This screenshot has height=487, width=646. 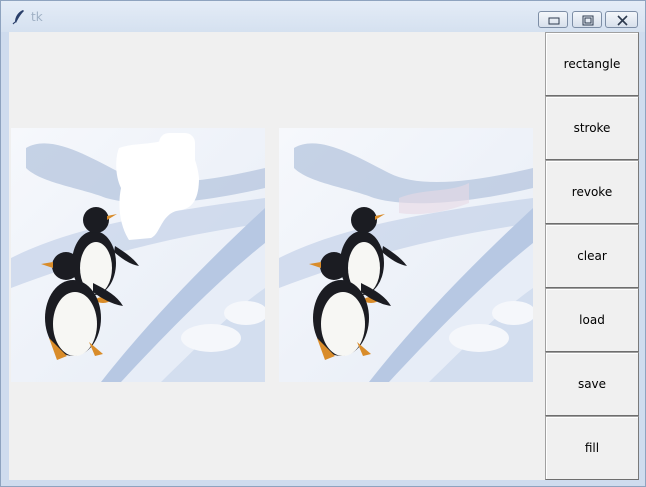 I want to click on close-button, so click(x=621, y=19).